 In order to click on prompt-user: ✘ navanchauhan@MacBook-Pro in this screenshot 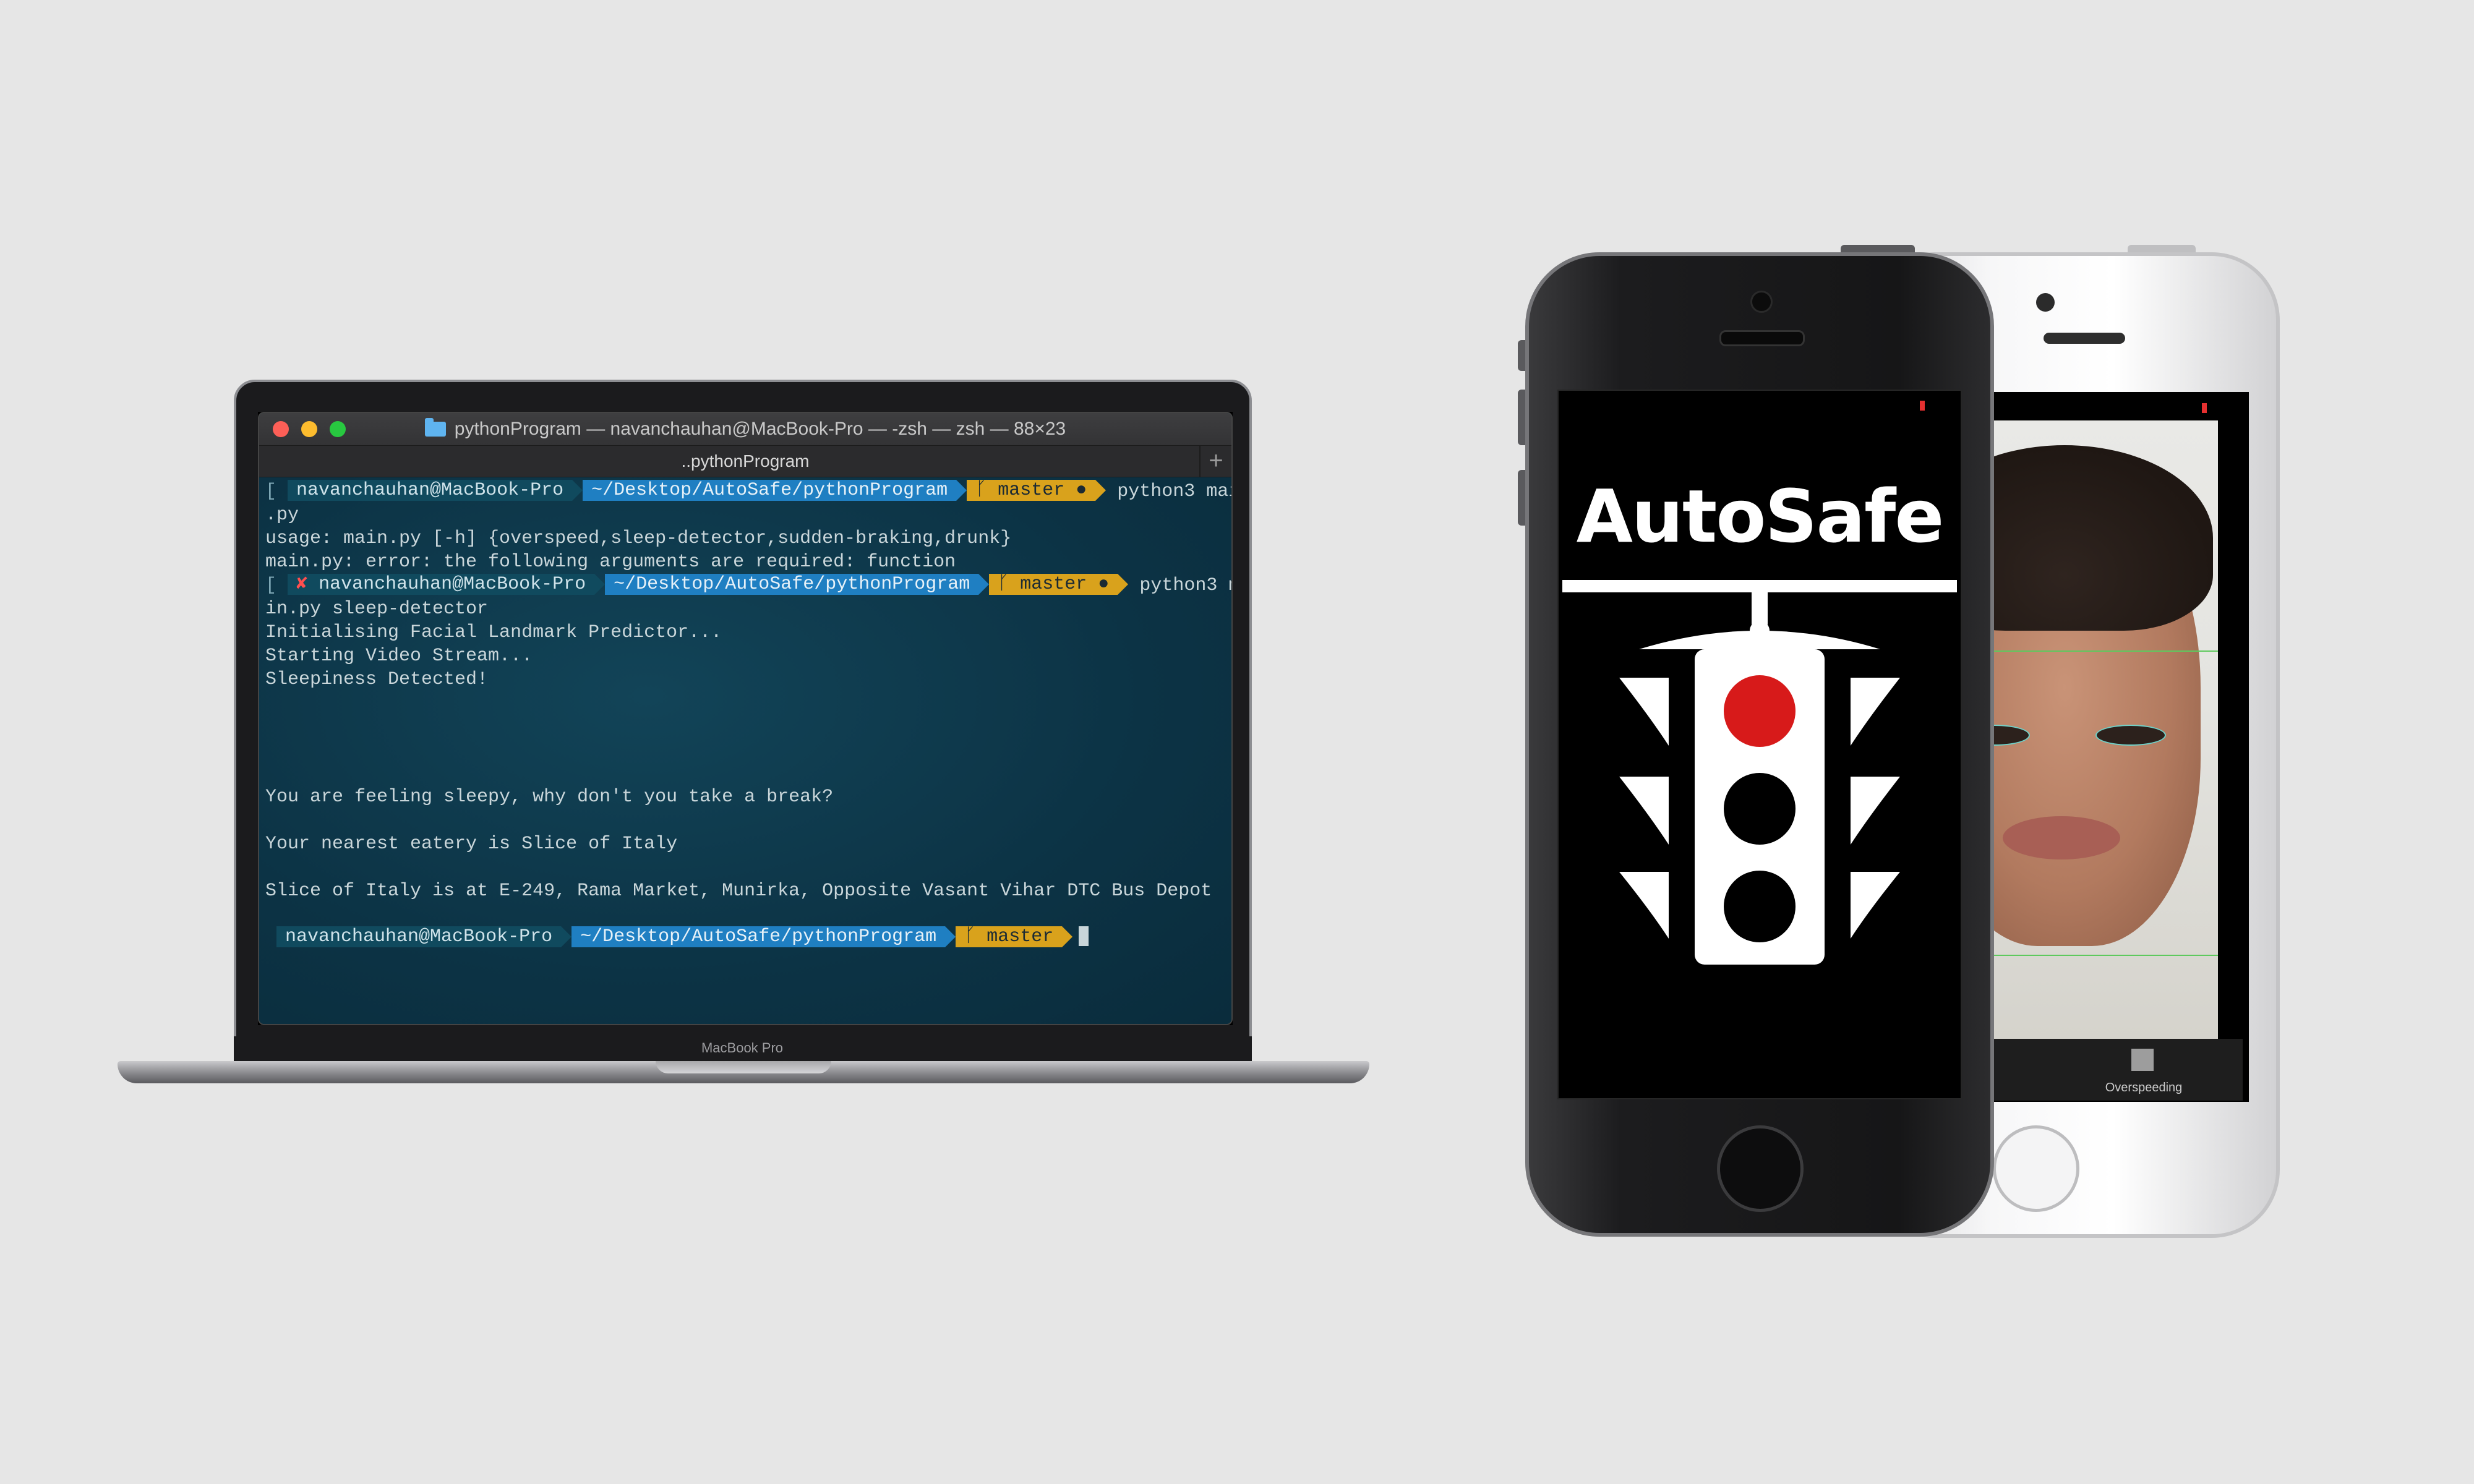, I will do `click(442, 584)`.